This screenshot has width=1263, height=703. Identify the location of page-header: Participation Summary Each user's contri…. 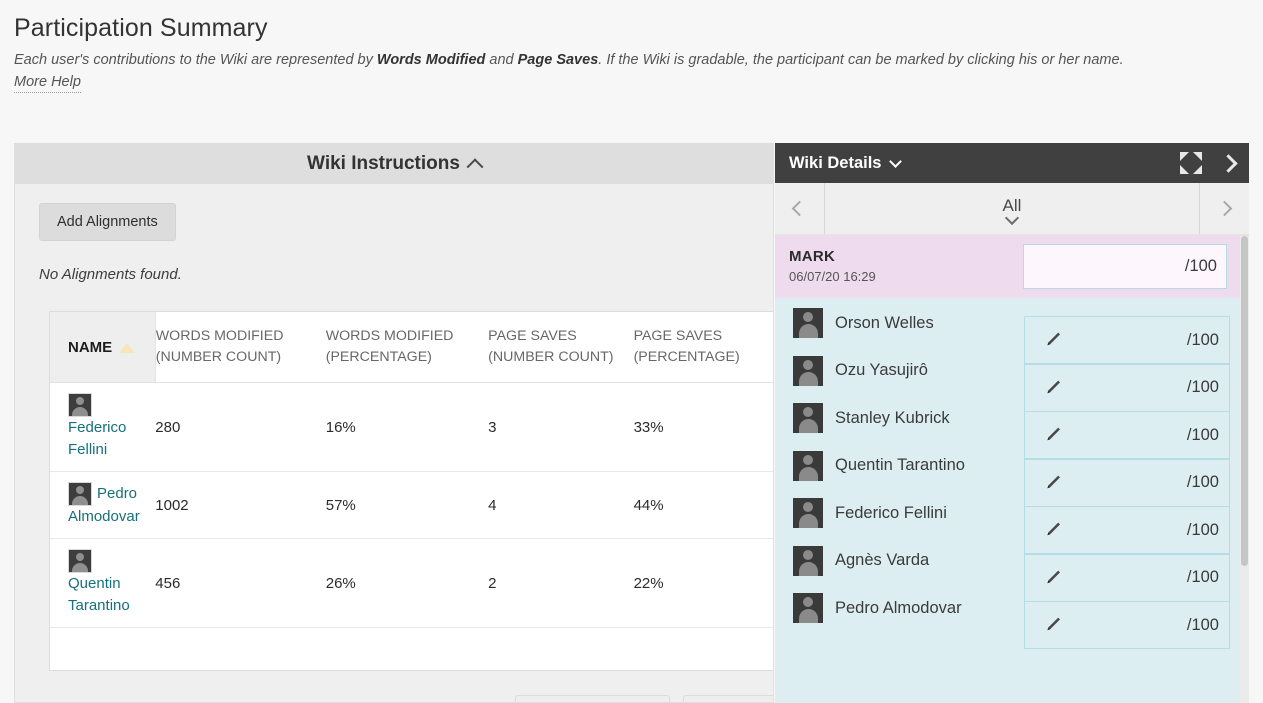
(631, 46).